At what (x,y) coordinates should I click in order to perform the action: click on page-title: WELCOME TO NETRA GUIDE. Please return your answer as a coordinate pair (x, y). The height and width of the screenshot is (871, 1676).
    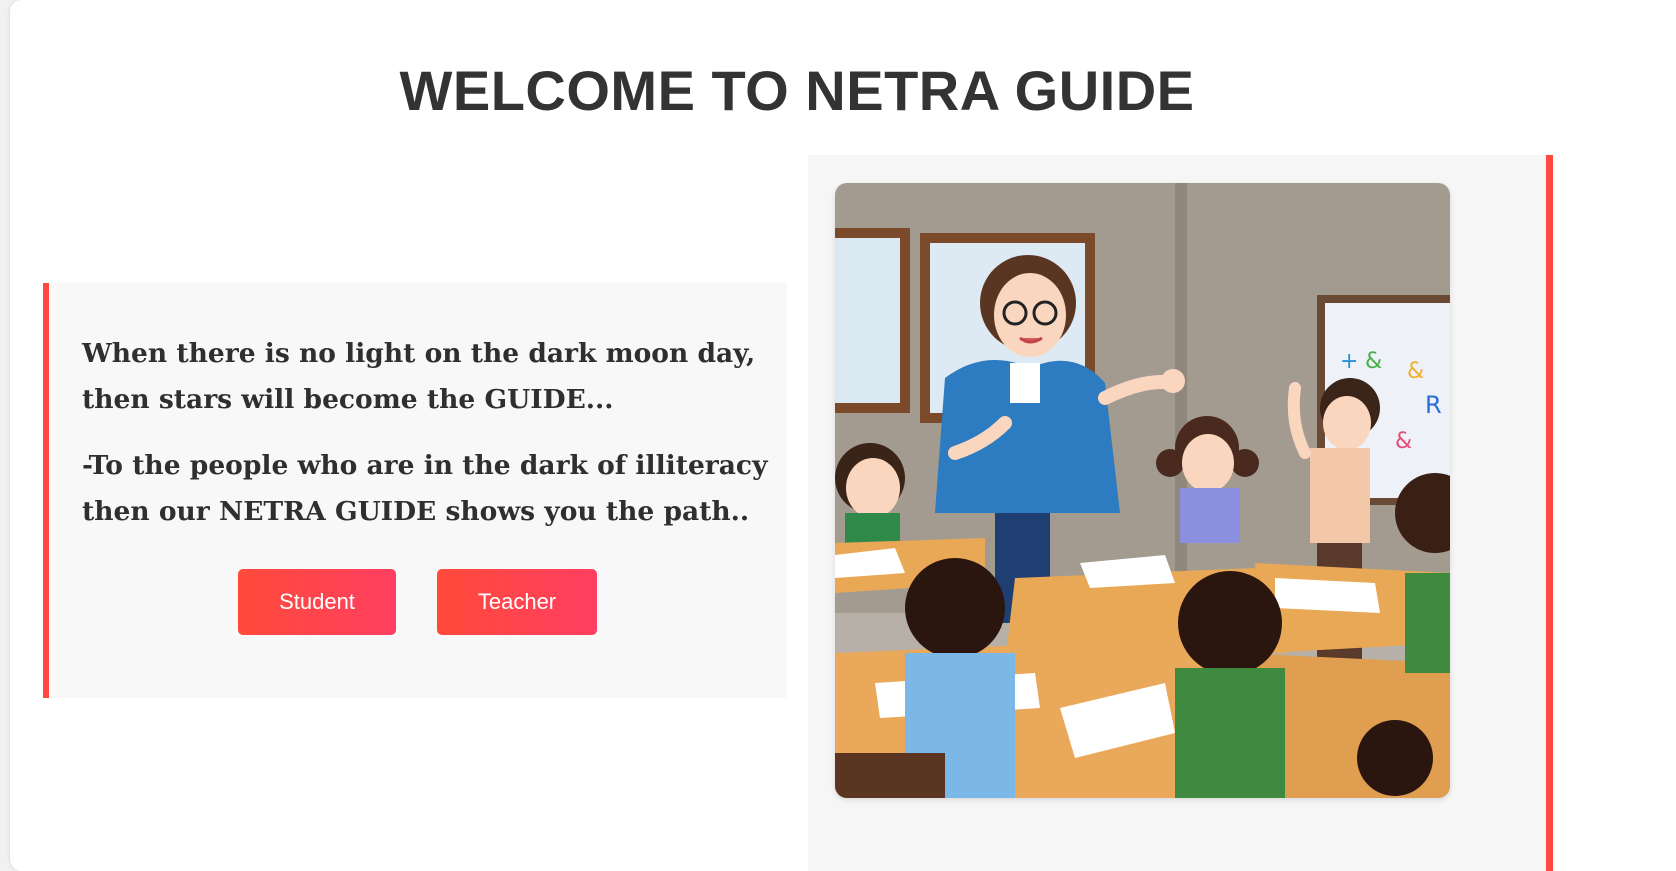
    Looking at the image, I should click on (797, 90).